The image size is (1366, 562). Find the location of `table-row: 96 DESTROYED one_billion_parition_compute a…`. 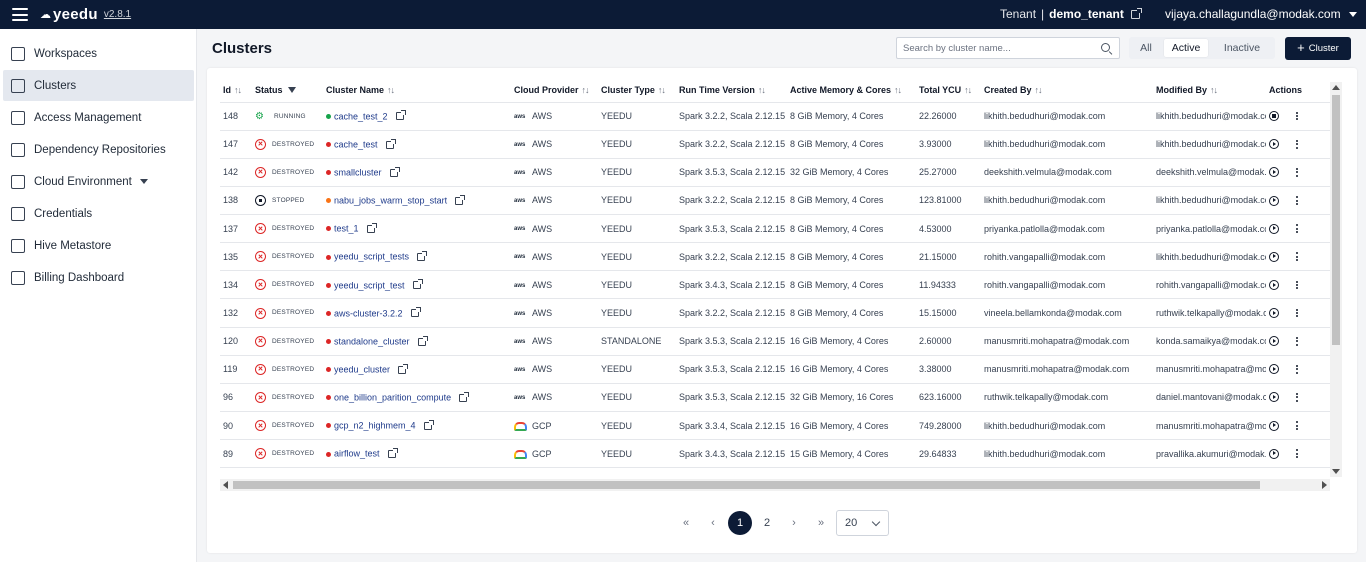

table-row: 96 DESTROYED one_billion_parition_compute a… is located at coordinates (775, 398).